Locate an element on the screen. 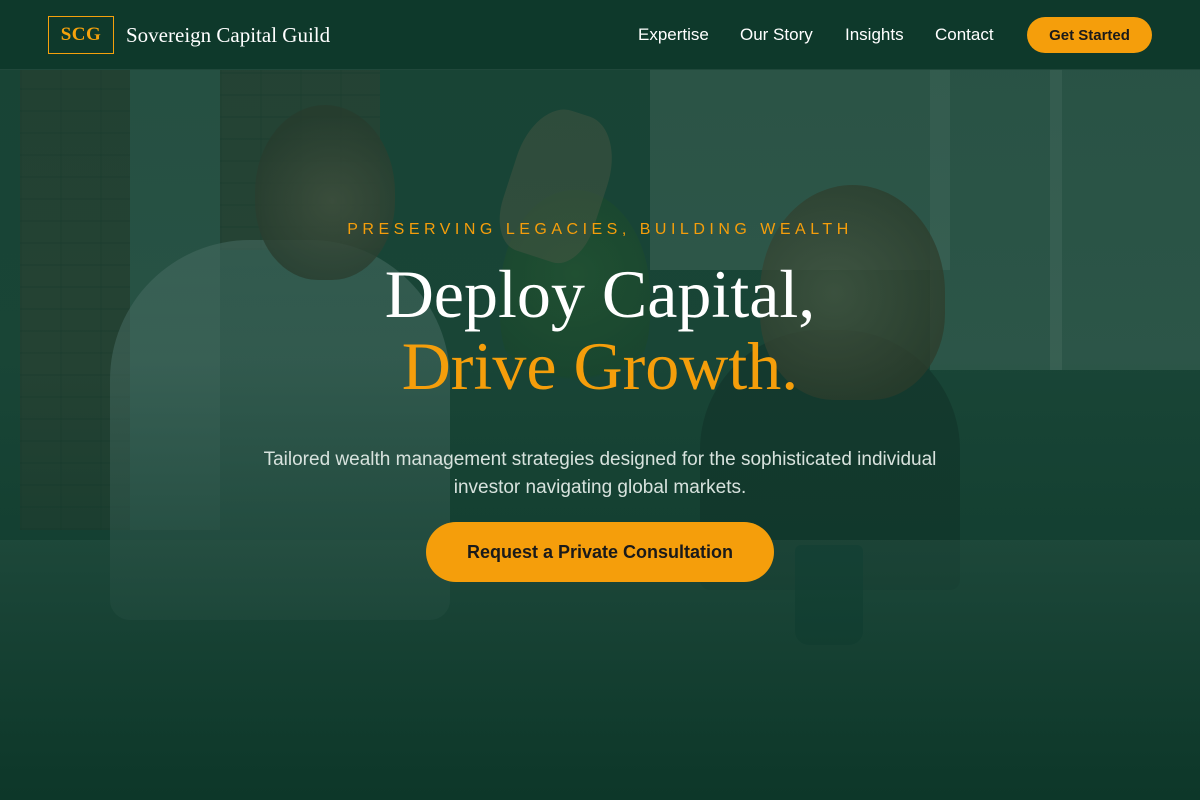 This screenshot has height=800, width=1200. logo: SCG is located at coordinates (81, 35).